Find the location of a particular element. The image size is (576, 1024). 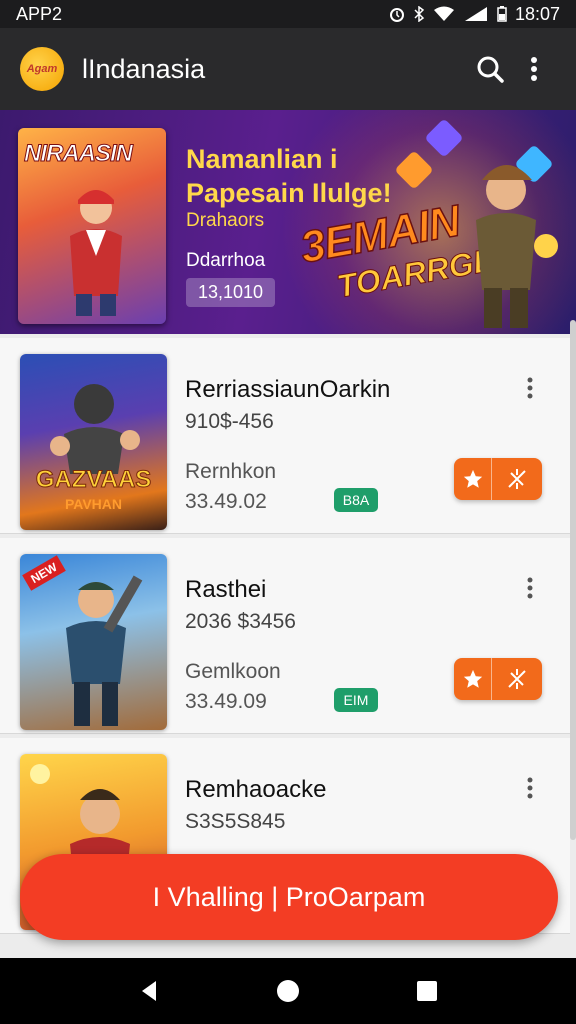

game-label: Rernhkon is located at coordinates (231, 471).